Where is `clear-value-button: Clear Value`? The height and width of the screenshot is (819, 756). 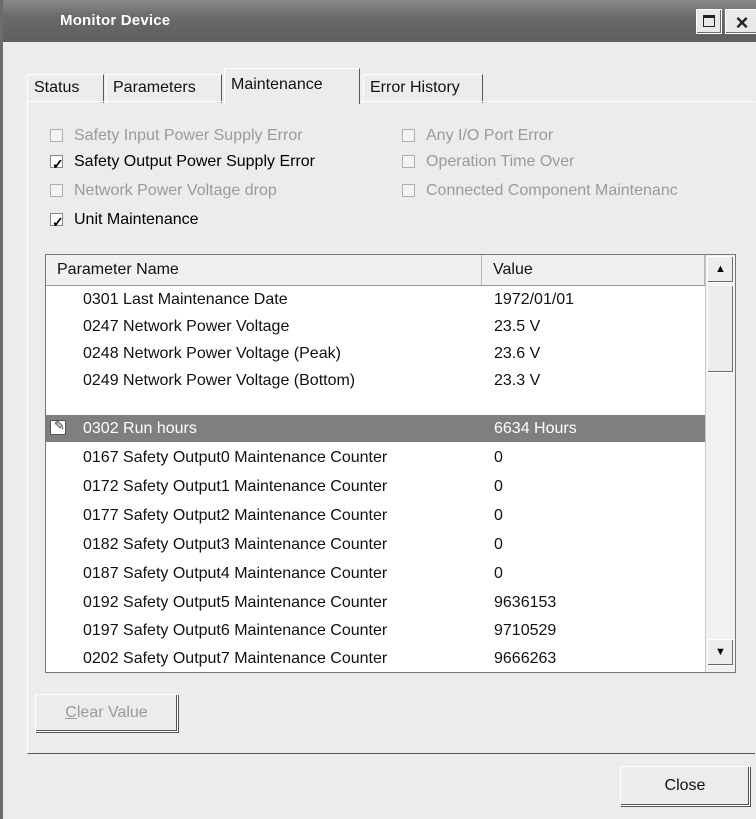
clear-value-button: Clear Value is located at coordinates (106, 713).